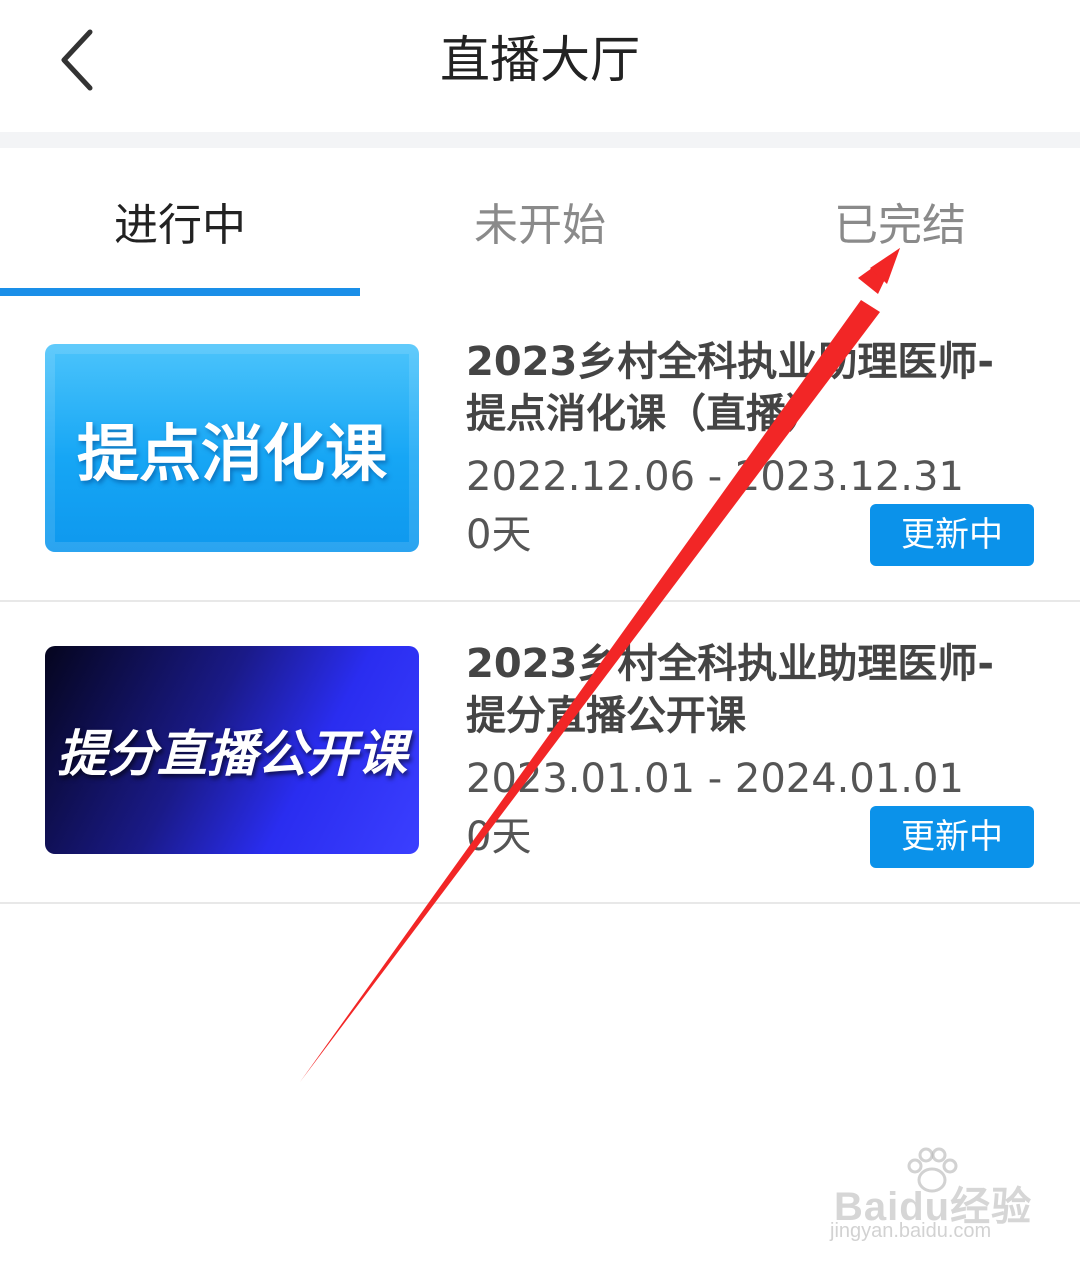  Describe the element at coordinates (540, 226) in the screenshot. I see `tab-not-started: 未开始` at that location.